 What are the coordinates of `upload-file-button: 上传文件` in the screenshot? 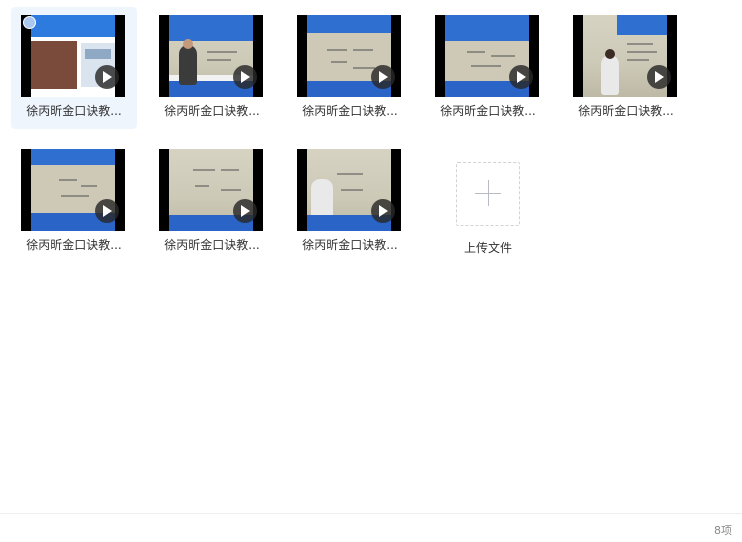 It's located at (488, 223).